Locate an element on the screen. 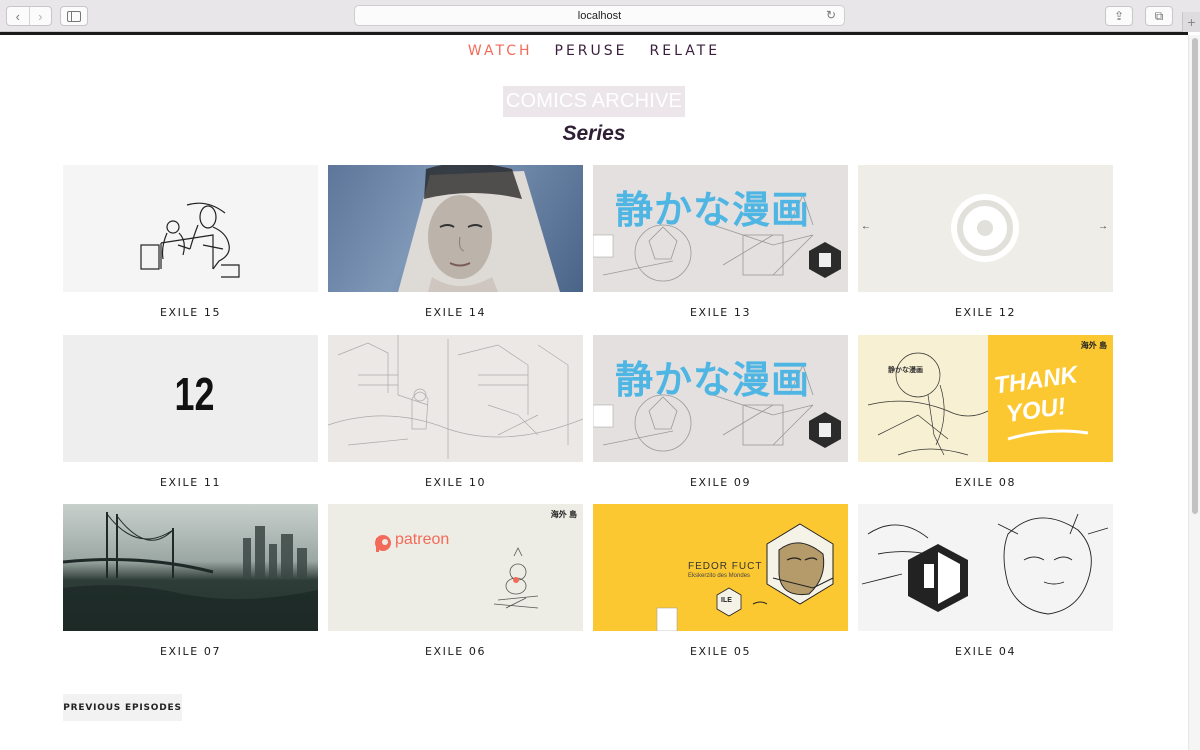 The height and width of the screenshot is (750, 1200). episode-title: EXILE 05 is located at coordinates (720, 651).